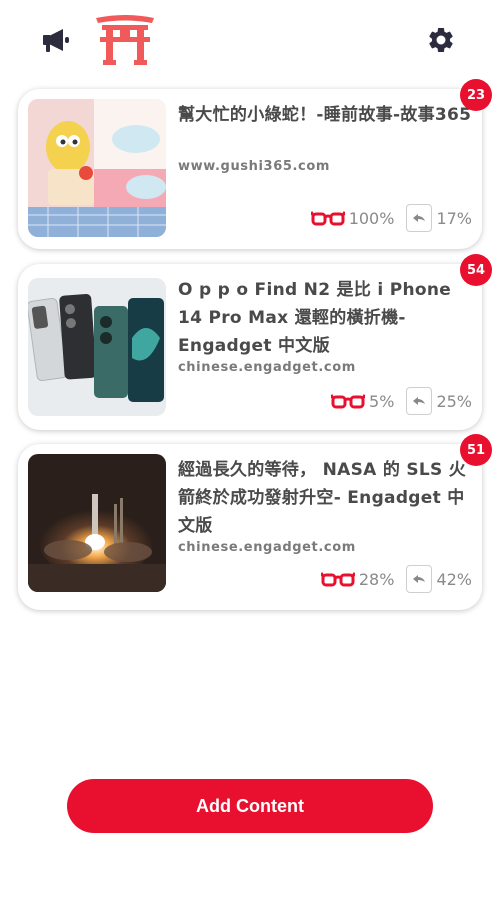 This screenshot has height=900, width=499. I want to click on top-bar, so click(249, 40).